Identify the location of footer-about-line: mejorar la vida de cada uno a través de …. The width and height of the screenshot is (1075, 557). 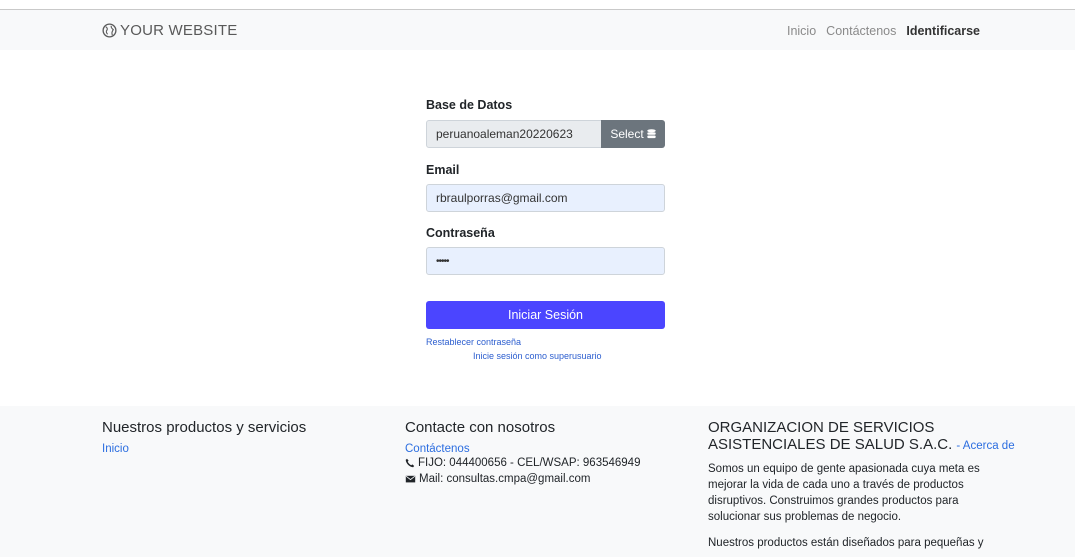
(836, 485).